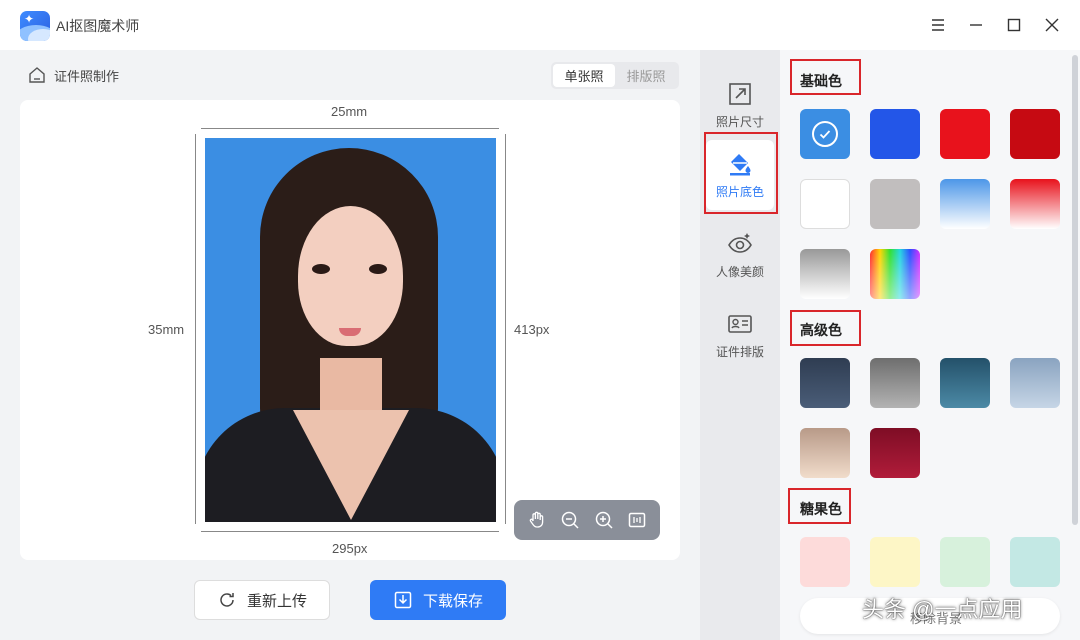 The height and width of the screenshot is (640, 1080). I want to click on dimension-line-left, so click(195, 329).